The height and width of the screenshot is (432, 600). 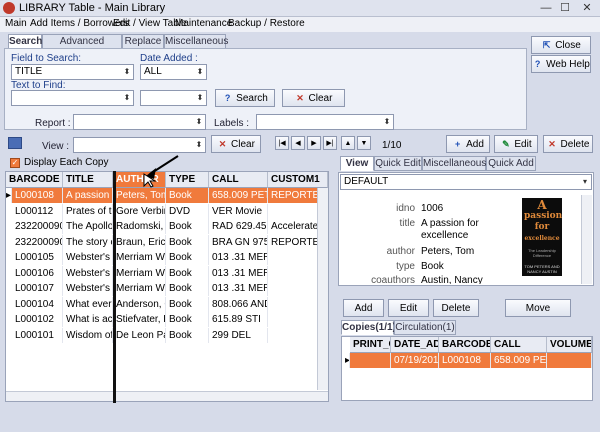 I want to click on menu-maintenance: Maintenance, so click(x=203, y=23).